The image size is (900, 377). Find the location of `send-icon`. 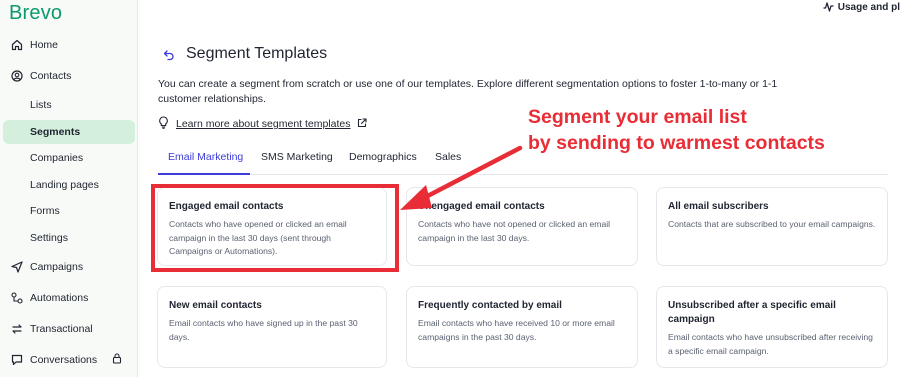

send-icon is located at coordinates (16, 267).